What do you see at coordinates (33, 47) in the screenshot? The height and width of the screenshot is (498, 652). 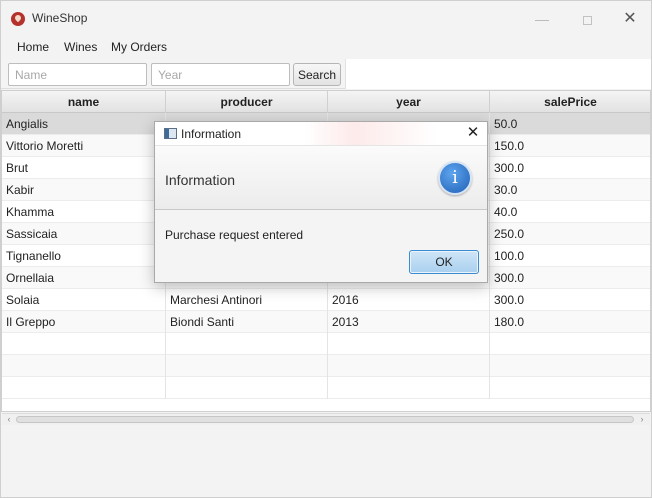 I see `menu-home: Home` at bounding box center [33, 47].